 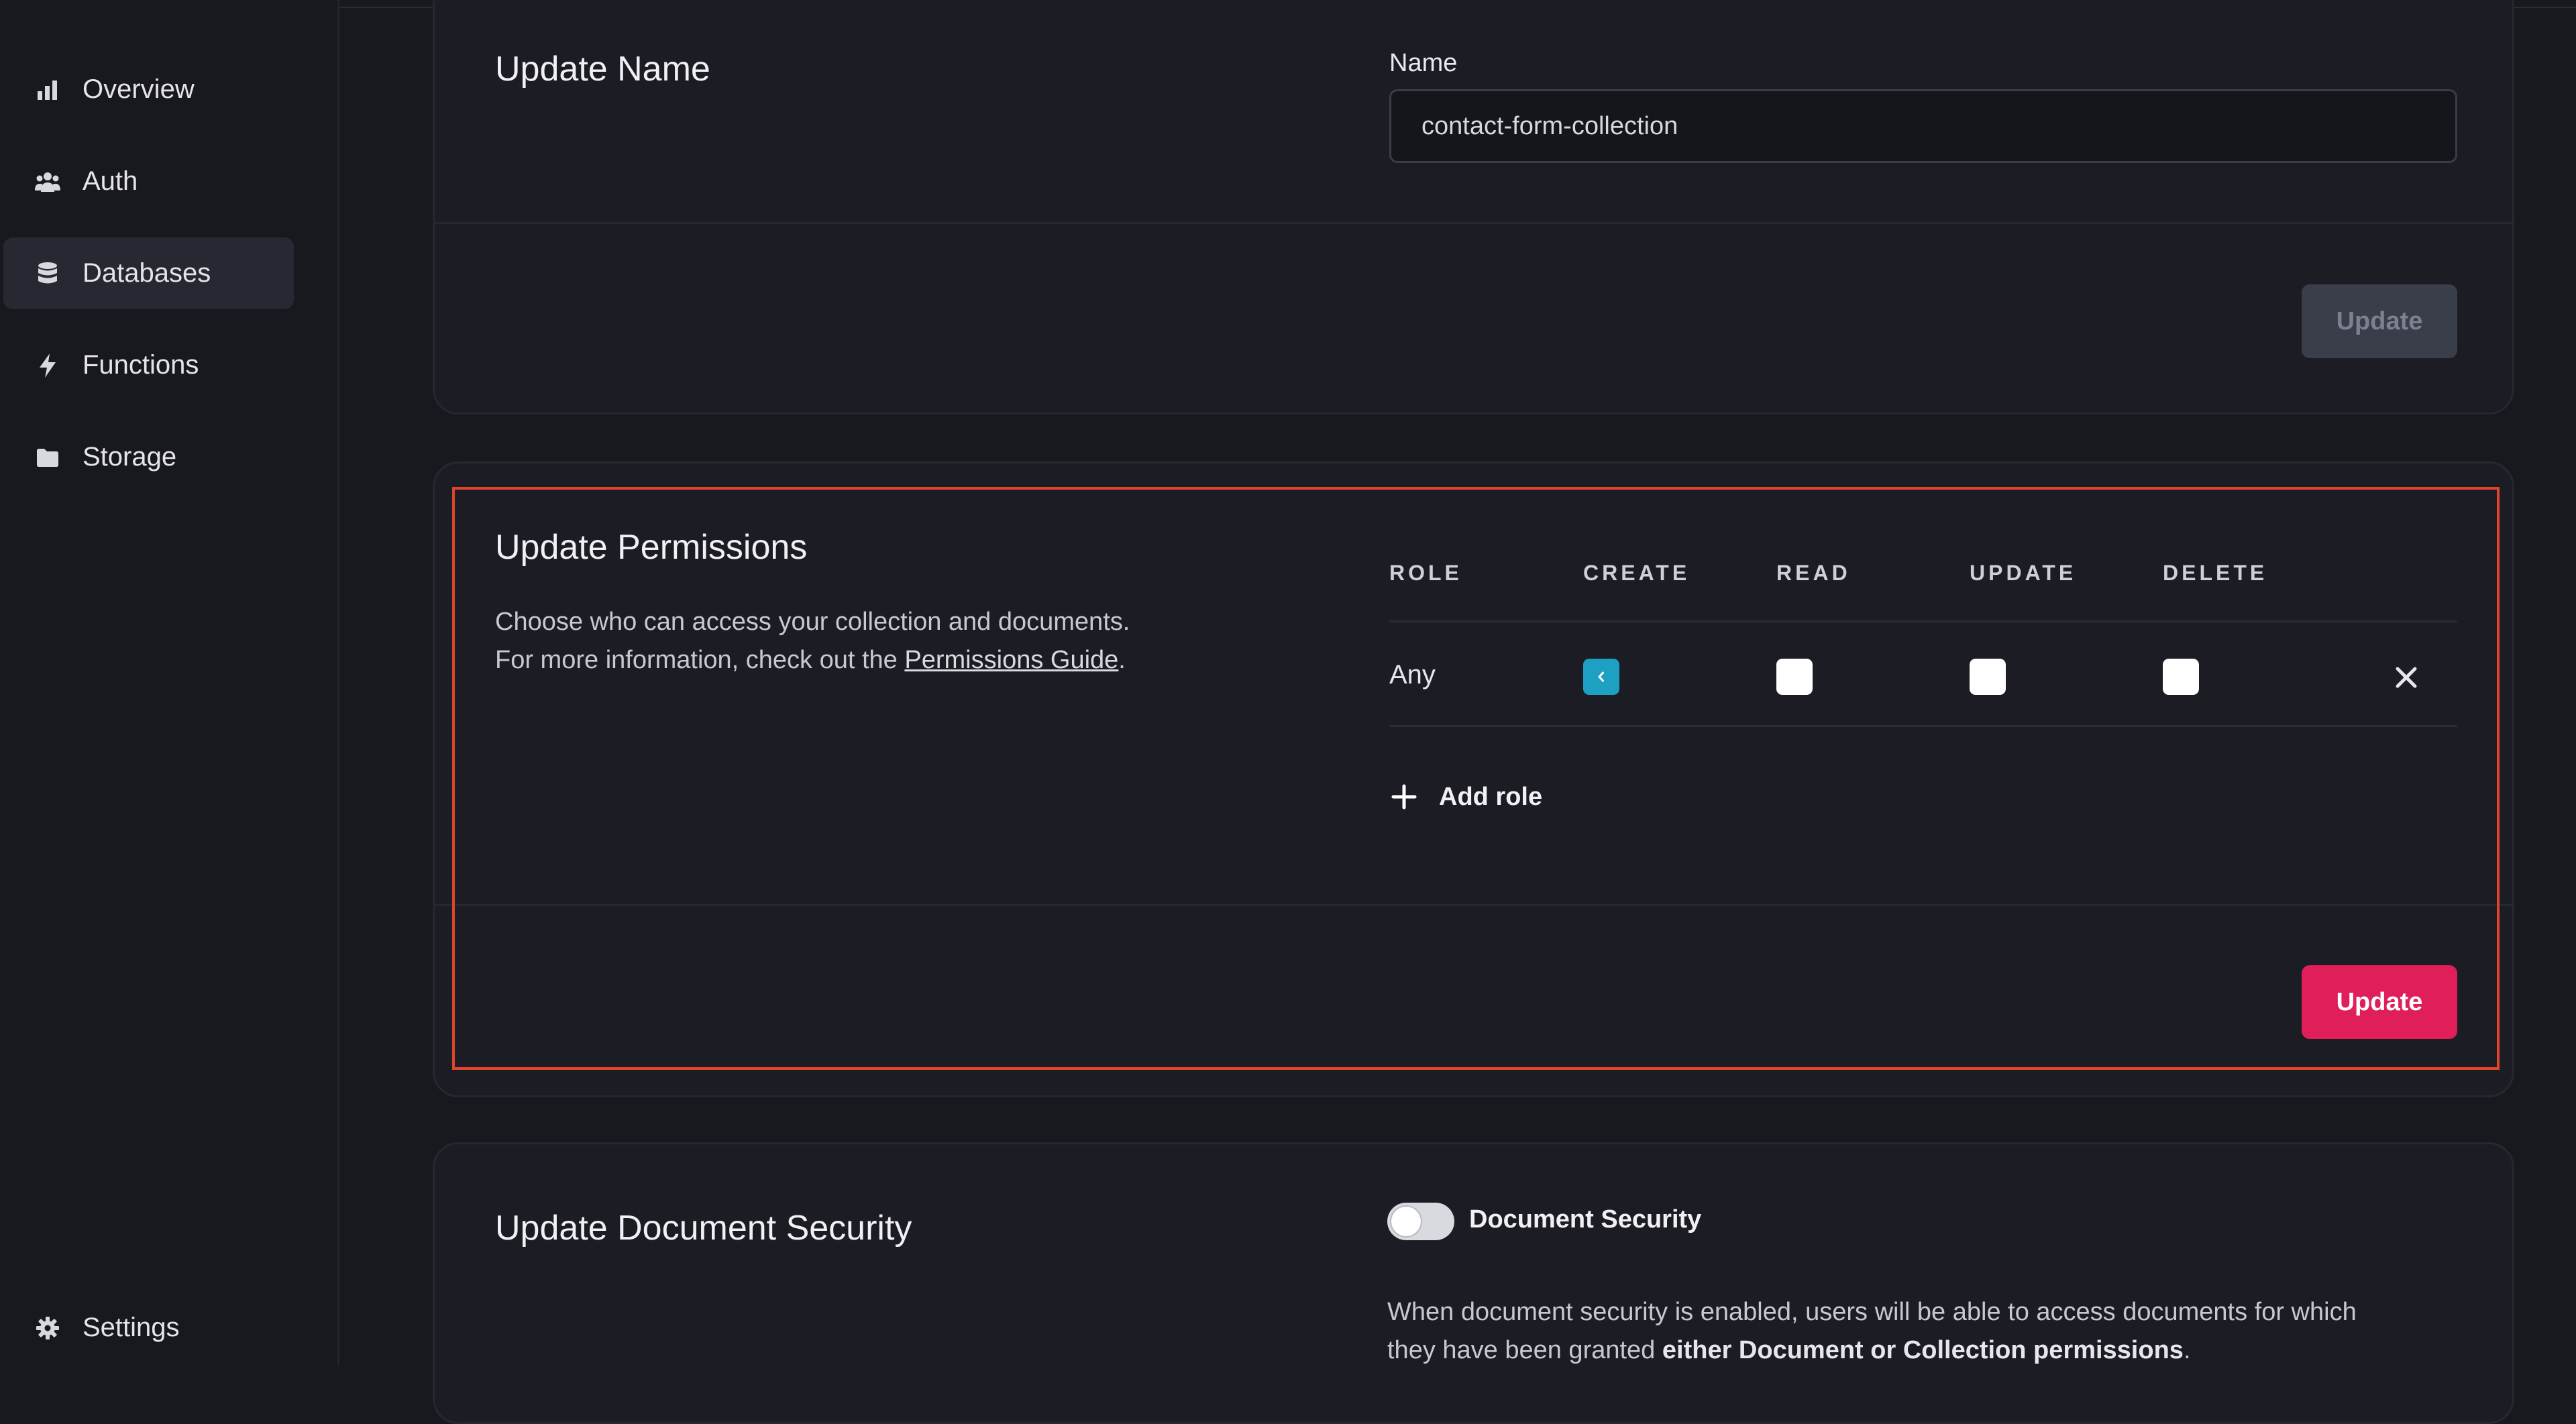 I want to click on document-security-label: Document Security, so click(x=1585, y=1219).